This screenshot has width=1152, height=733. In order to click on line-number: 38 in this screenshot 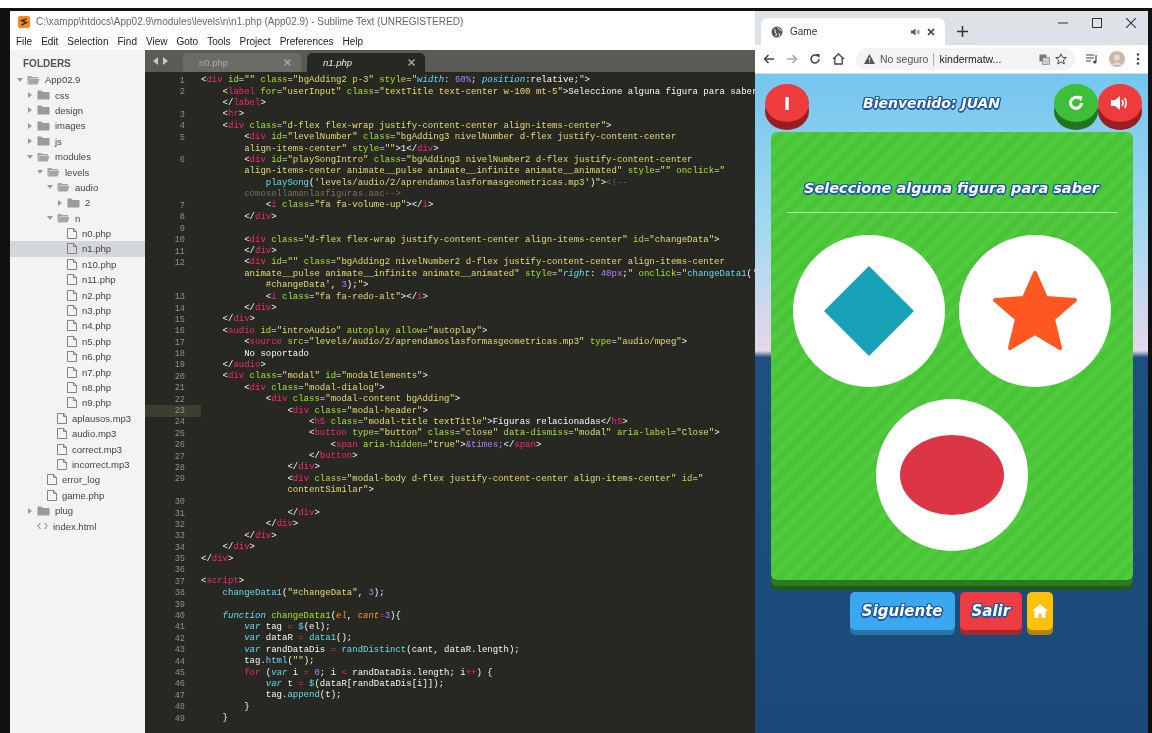, I will do `click(179, 593)`.